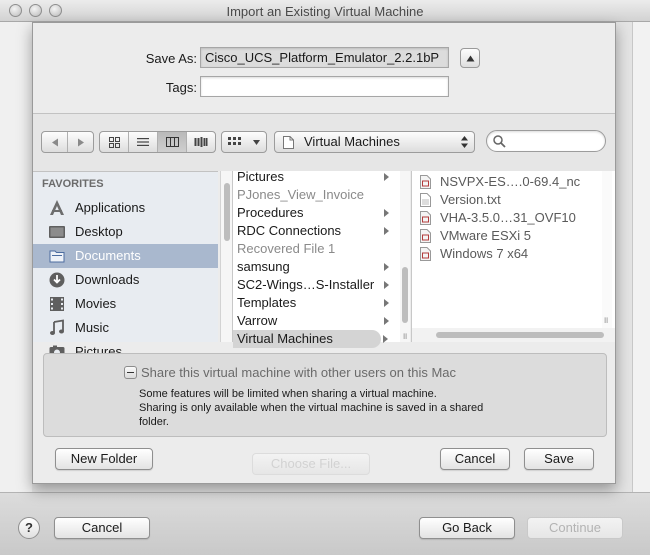  Describe the element at coordinates (172, 142) in the screenshot. I see `column-view-button` at that location.